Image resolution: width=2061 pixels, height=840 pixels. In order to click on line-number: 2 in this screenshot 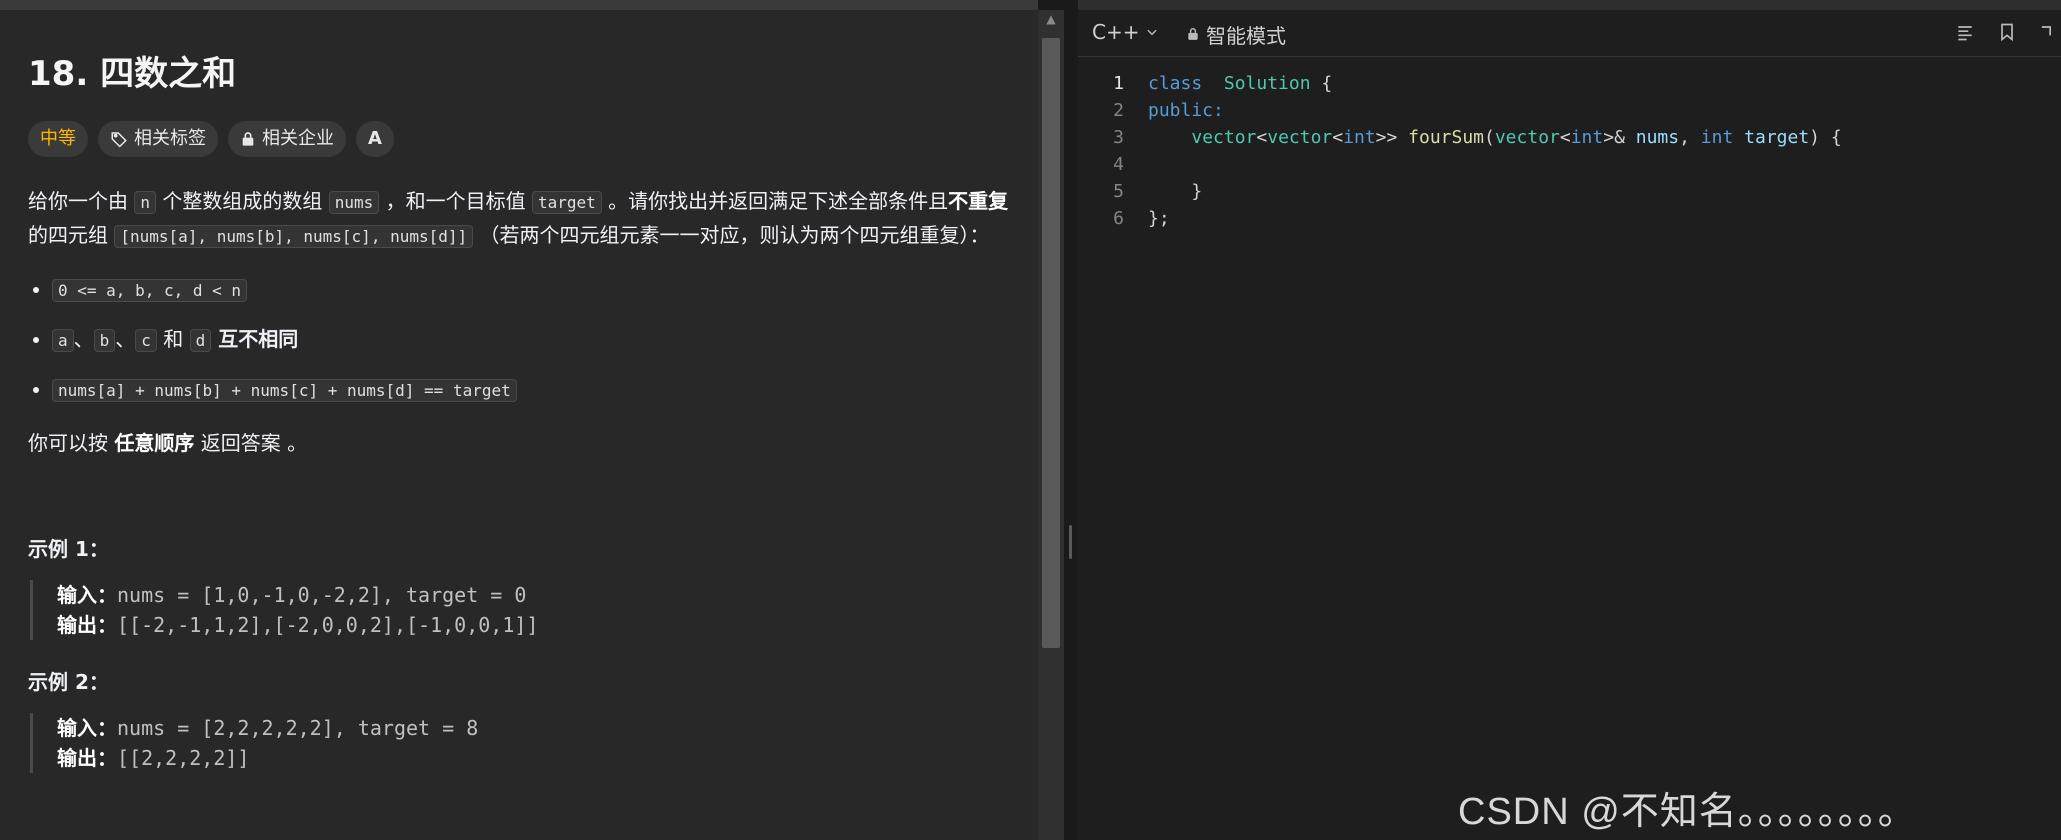, I will do `click(1118, 110)`.